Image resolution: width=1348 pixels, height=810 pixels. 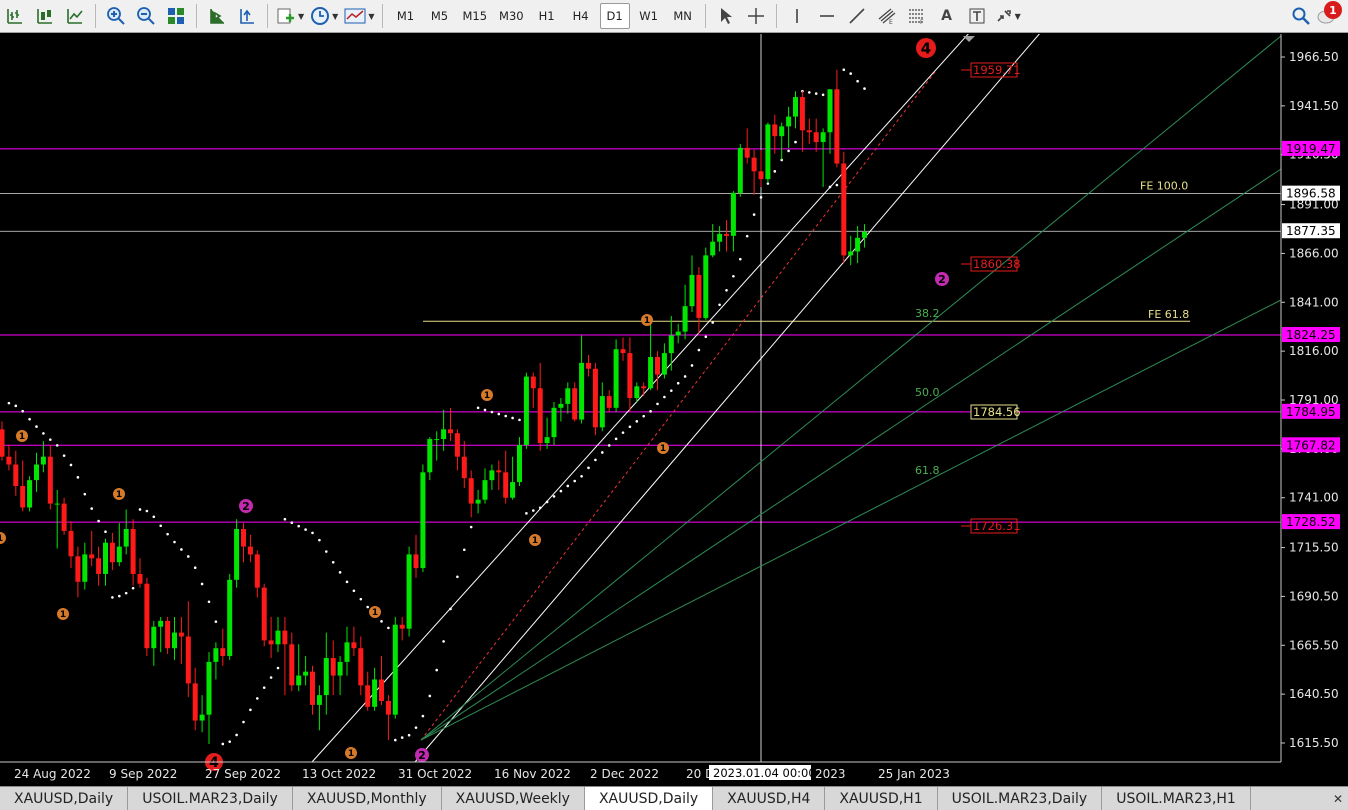 I want to click on chart-tab-active: XAUUSD,Daily, so click(x=649, y=798).